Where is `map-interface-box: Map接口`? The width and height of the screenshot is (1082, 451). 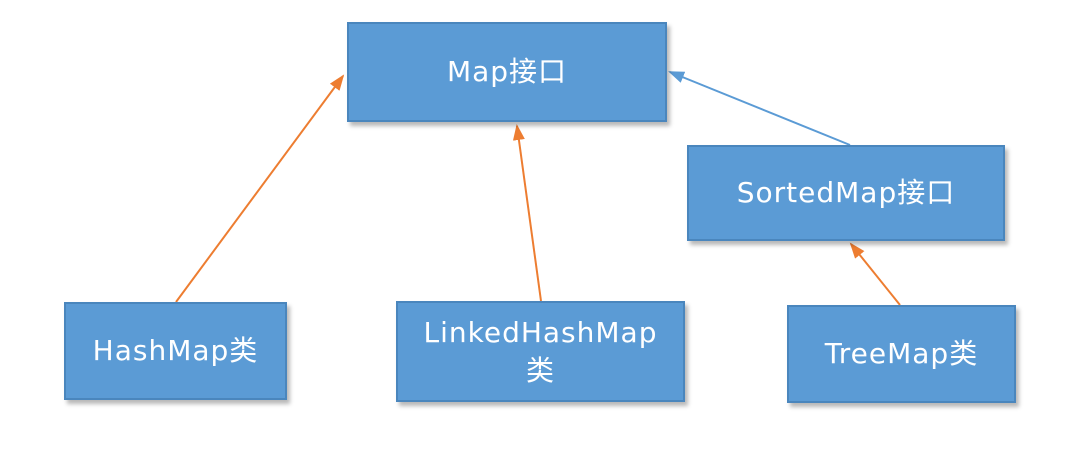
map-interface-box: Map接口 is located at coordinates (507, 72).